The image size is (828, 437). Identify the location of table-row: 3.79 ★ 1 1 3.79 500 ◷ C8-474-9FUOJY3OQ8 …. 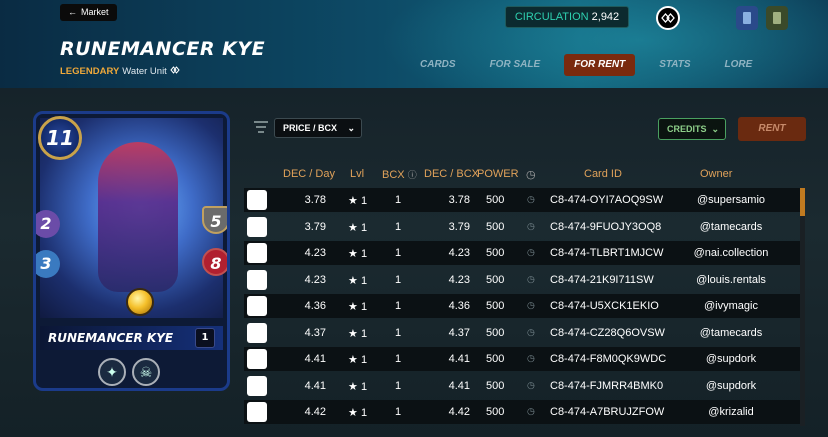
(522, 227).